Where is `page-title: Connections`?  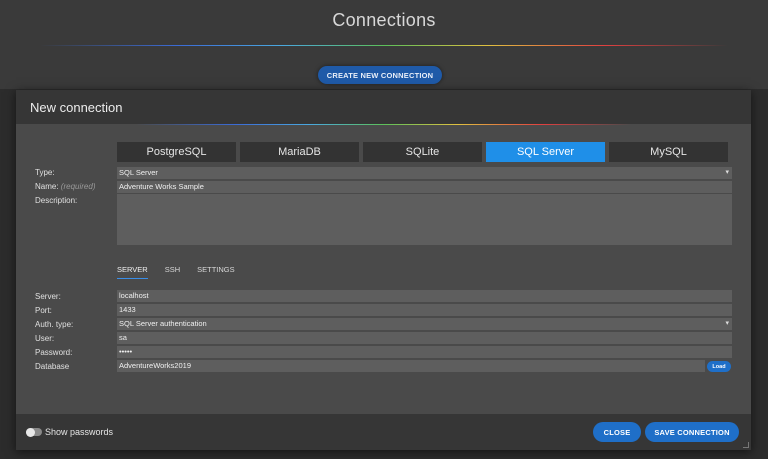 page-title: Connections is located at coordinates (384, 20).